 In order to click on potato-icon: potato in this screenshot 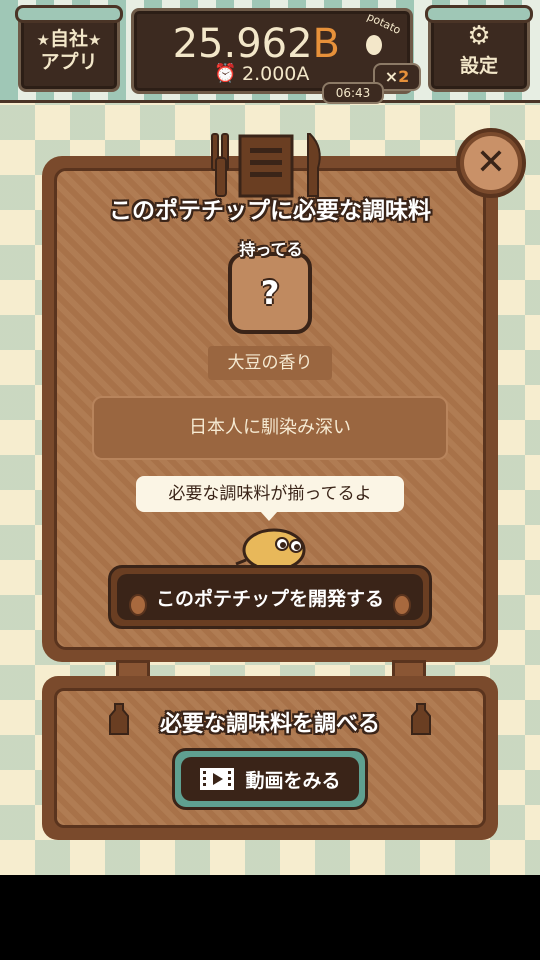, I will do `click(379, 33)`.